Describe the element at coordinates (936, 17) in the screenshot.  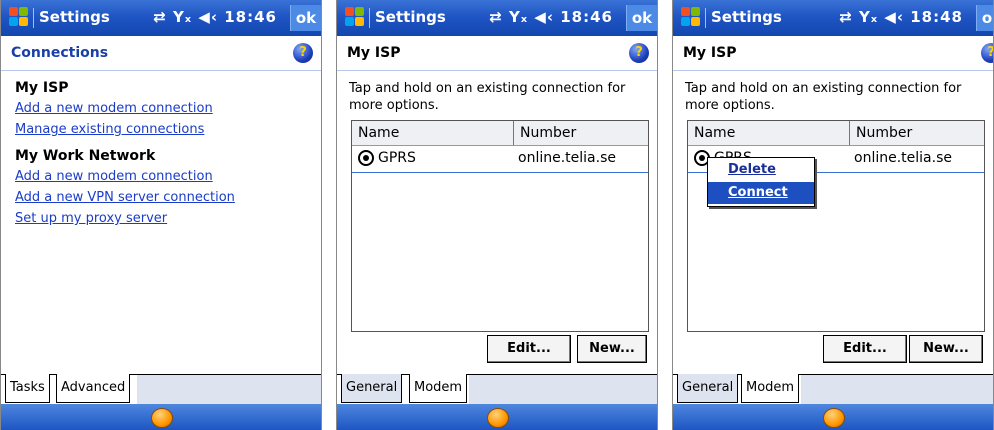
I see `clock: 18:48` at that location.